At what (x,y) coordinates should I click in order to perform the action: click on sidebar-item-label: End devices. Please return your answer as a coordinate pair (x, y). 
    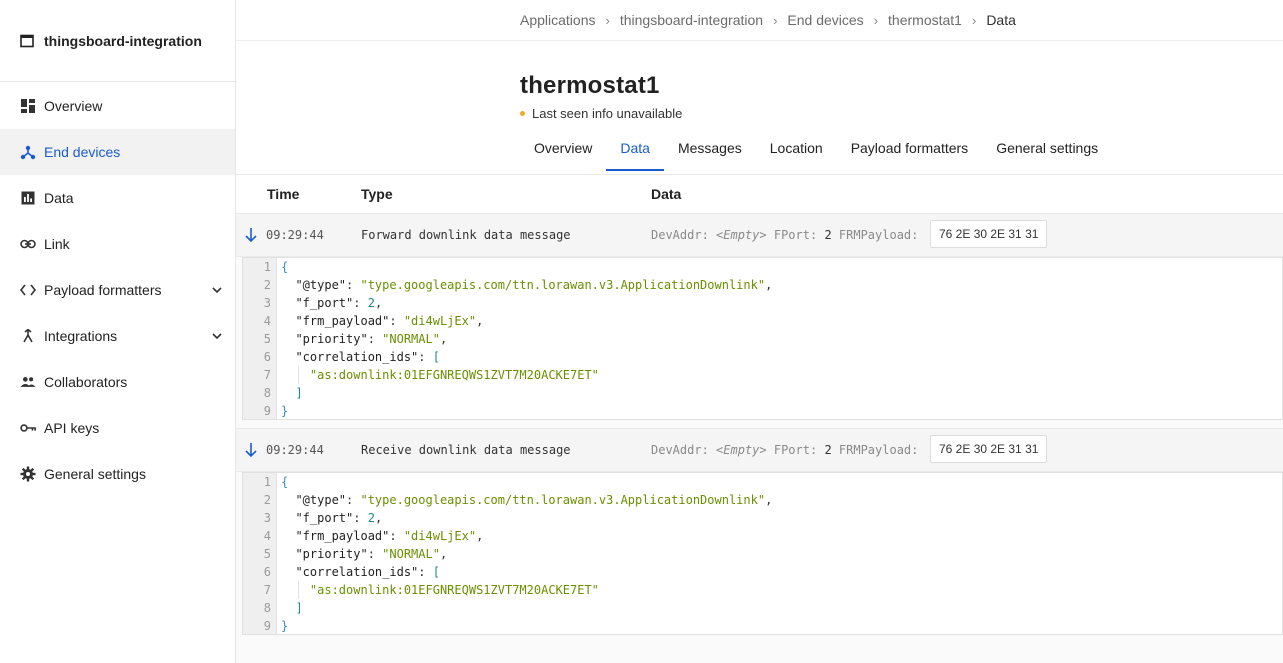
    Looking at the image, I should click on (82, 152).